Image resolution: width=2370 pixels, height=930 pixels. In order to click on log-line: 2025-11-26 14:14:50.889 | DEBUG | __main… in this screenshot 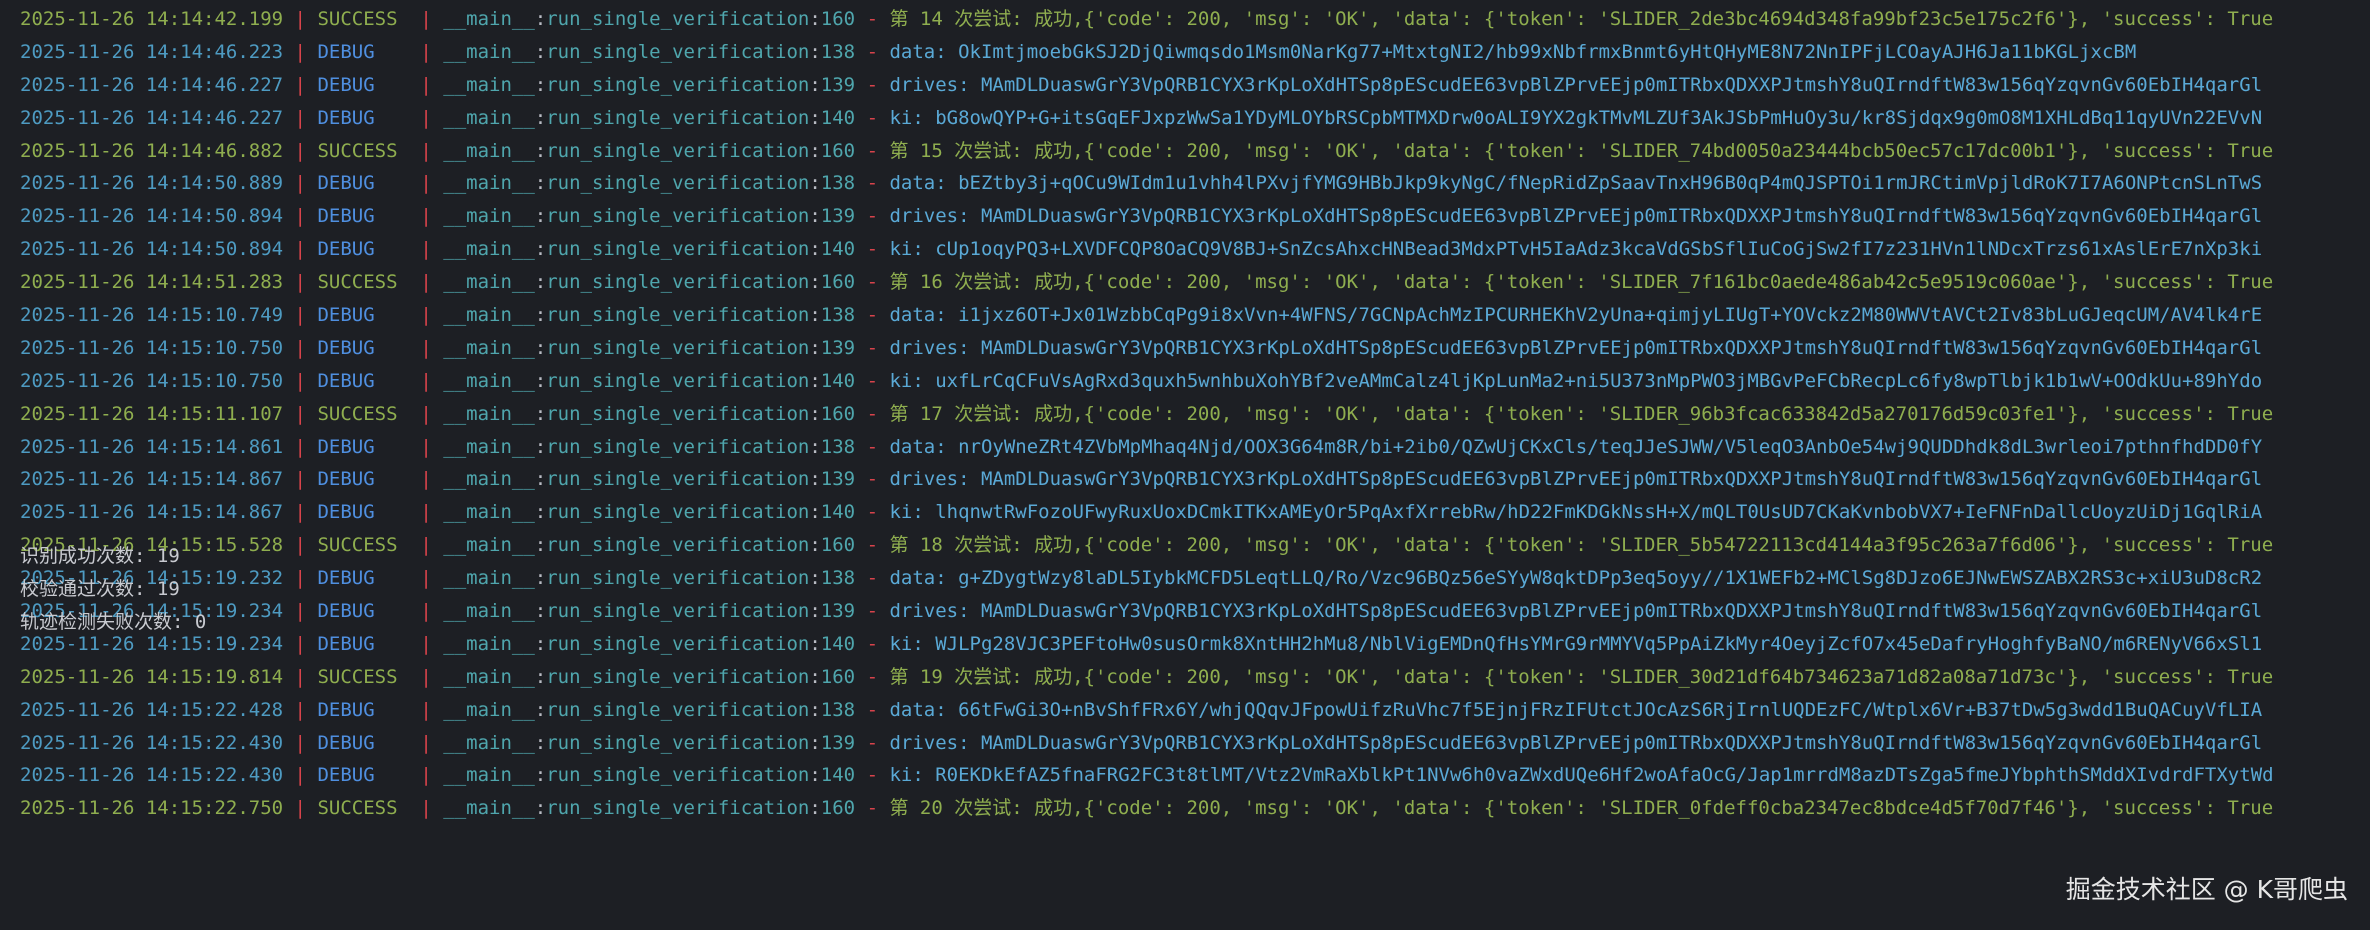, I will do `click(1195, 183)`.